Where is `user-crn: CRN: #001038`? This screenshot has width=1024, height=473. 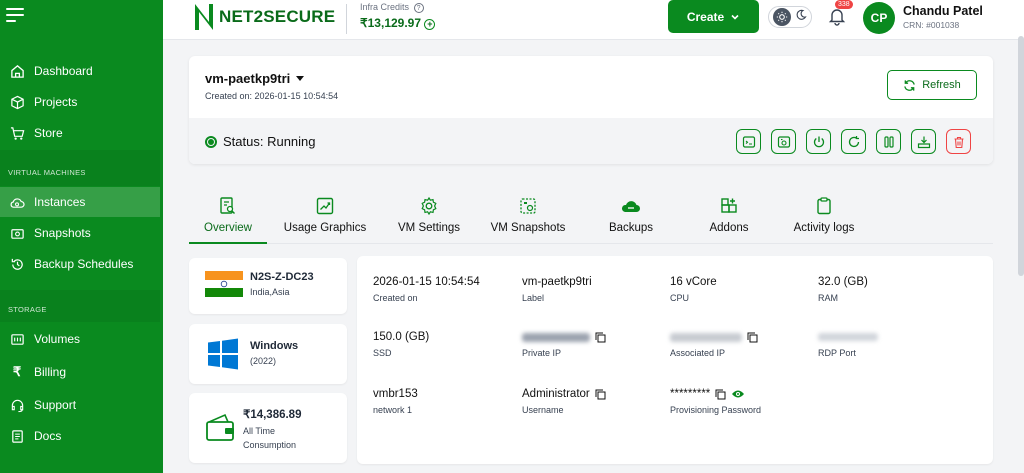 user-crn: CRN: #001038 is located at coordinates (931, 25).